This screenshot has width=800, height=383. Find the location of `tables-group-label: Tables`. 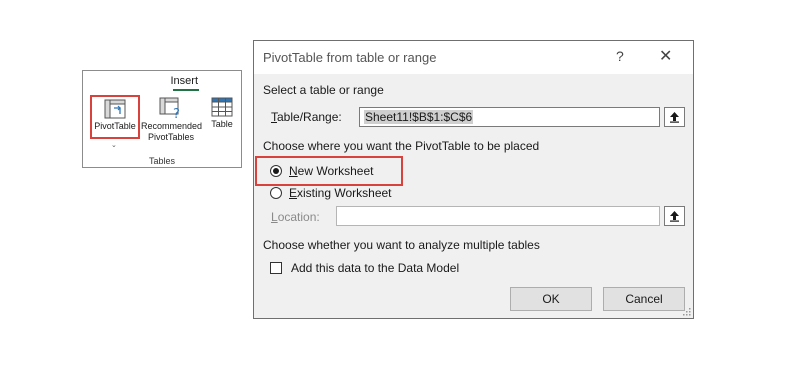

tables-group-label: Tables is located at coordinates (161, 161).